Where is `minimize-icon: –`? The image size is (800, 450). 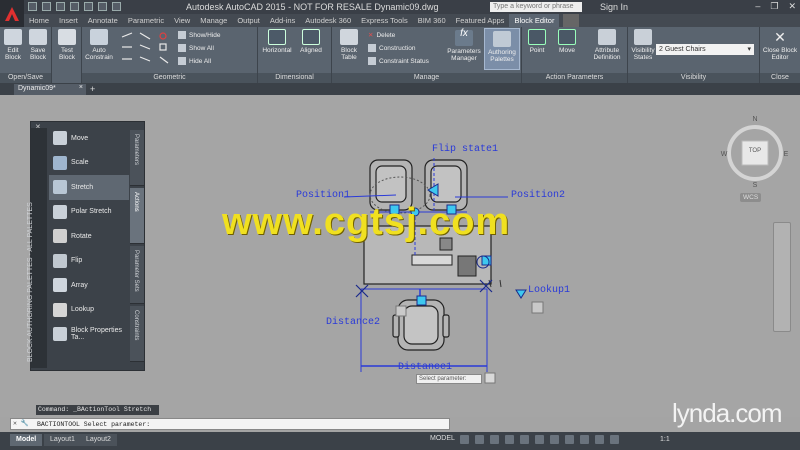
minimize-icon: – is located at coordinates (757, 6).